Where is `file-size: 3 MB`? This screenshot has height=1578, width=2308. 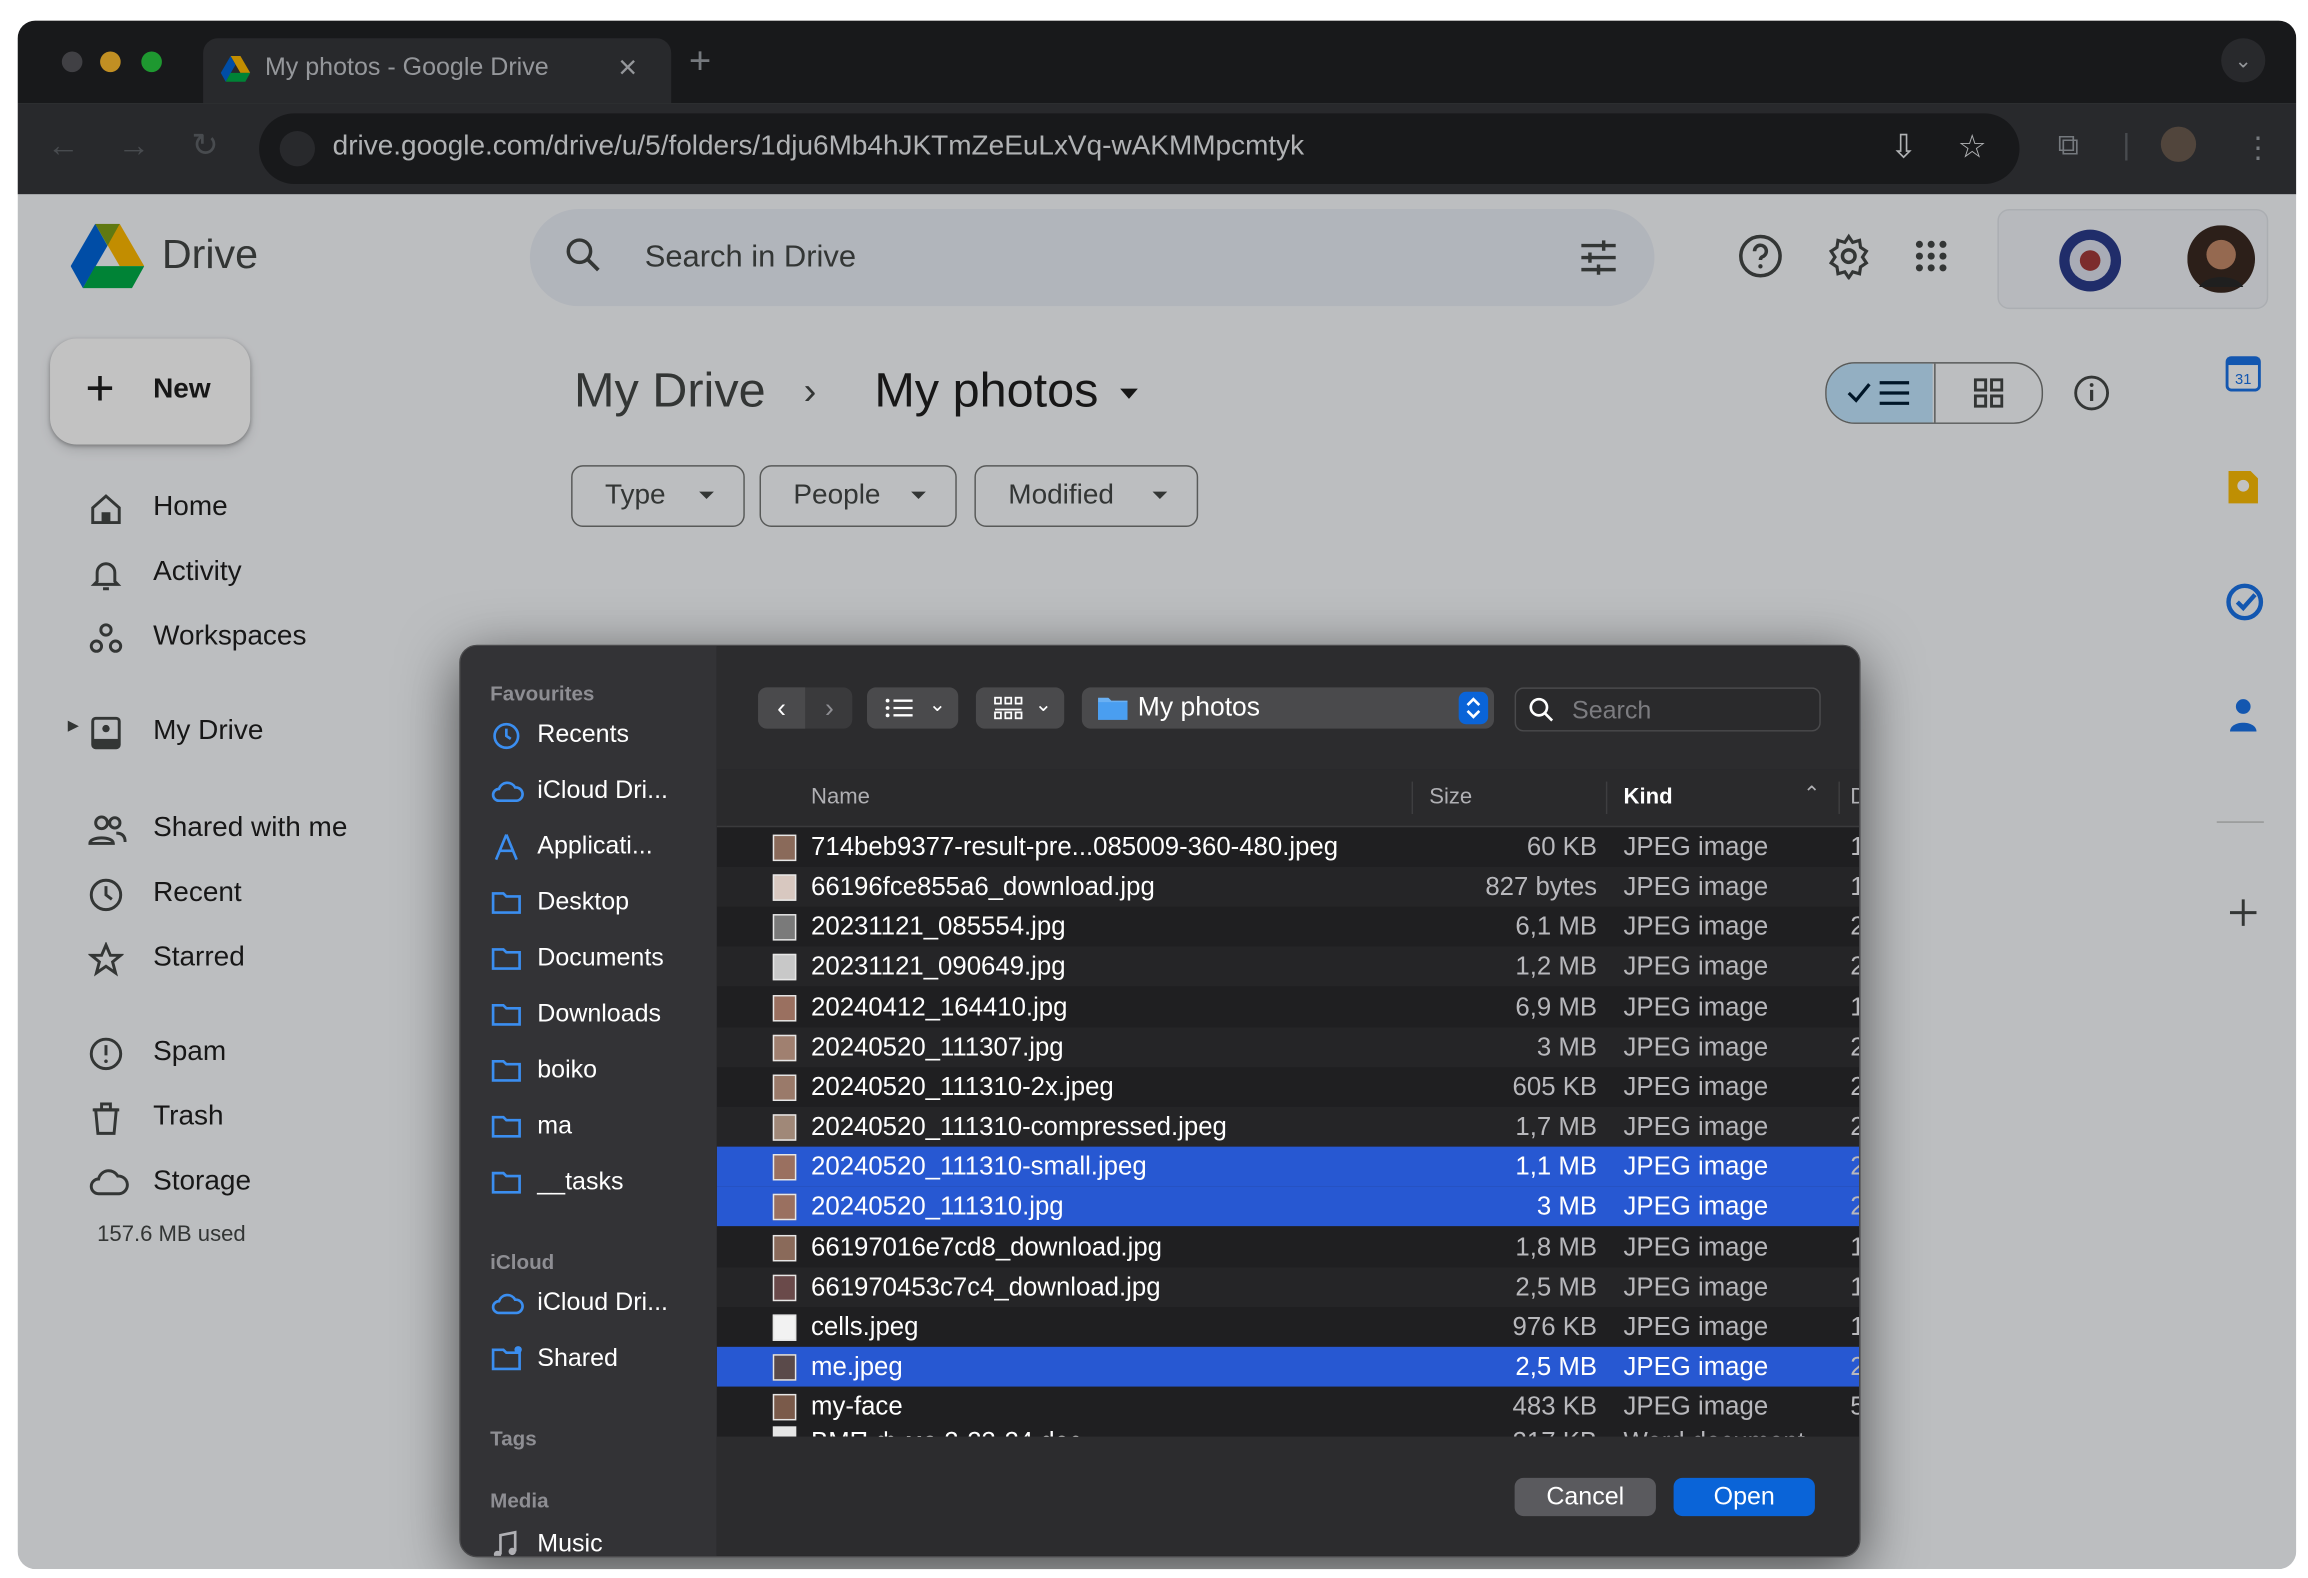
file-size: 3 MB is located at coordinates (1567, 1046).